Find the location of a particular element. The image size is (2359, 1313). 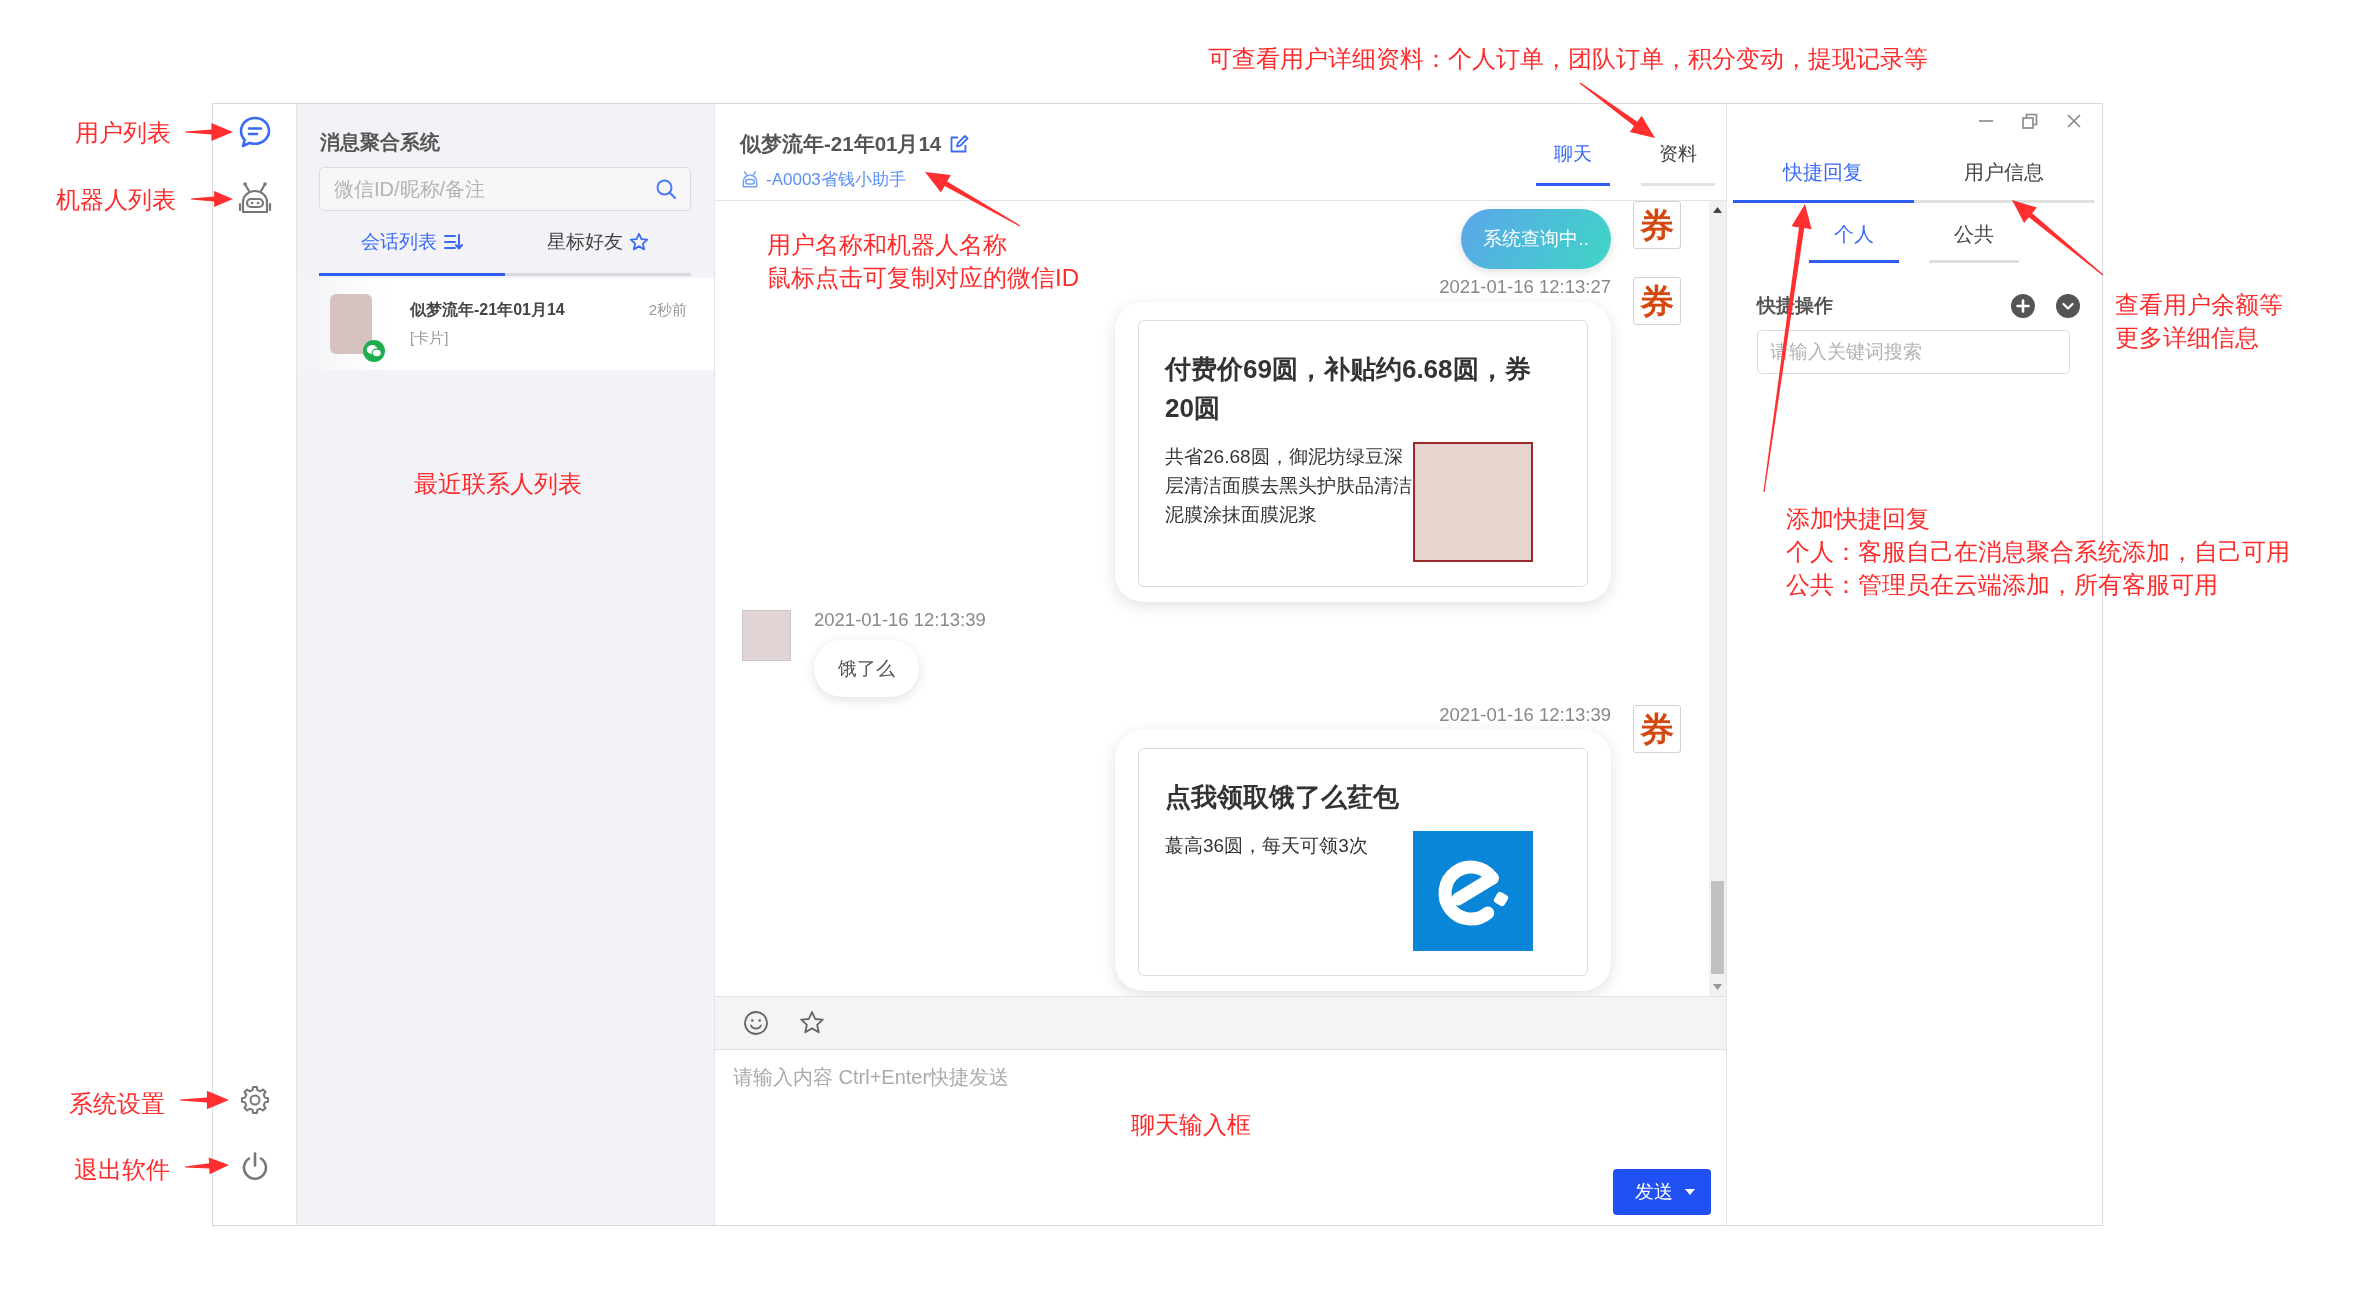

add-icon is located at coordinates (2023, 306).